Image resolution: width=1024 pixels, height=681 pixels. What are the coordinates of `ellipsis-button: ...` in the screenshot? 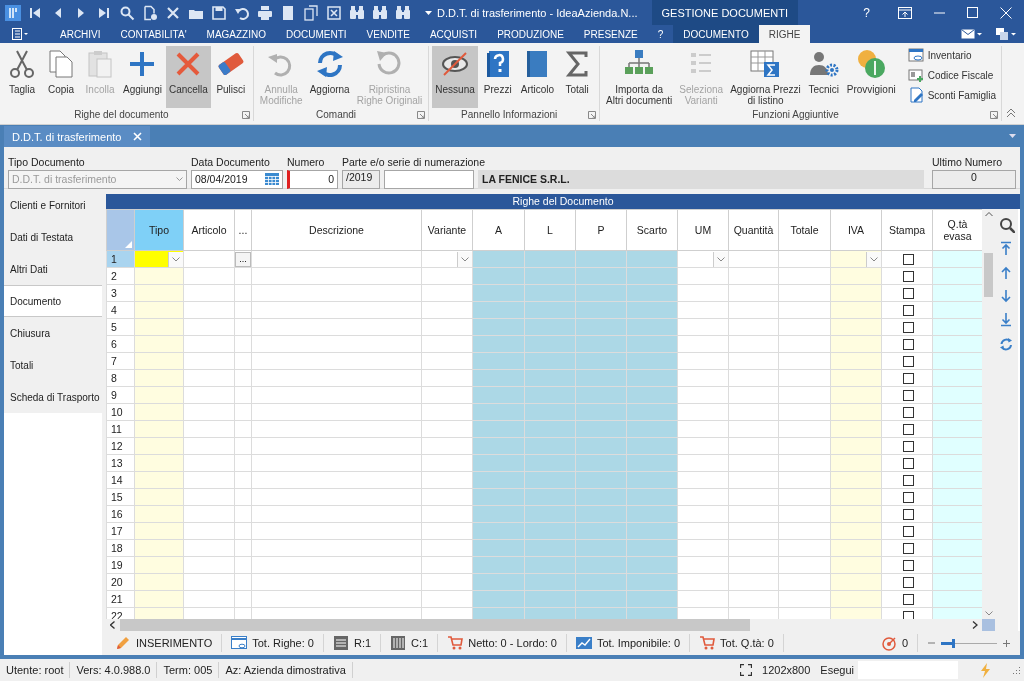 It's located at (243, 259).